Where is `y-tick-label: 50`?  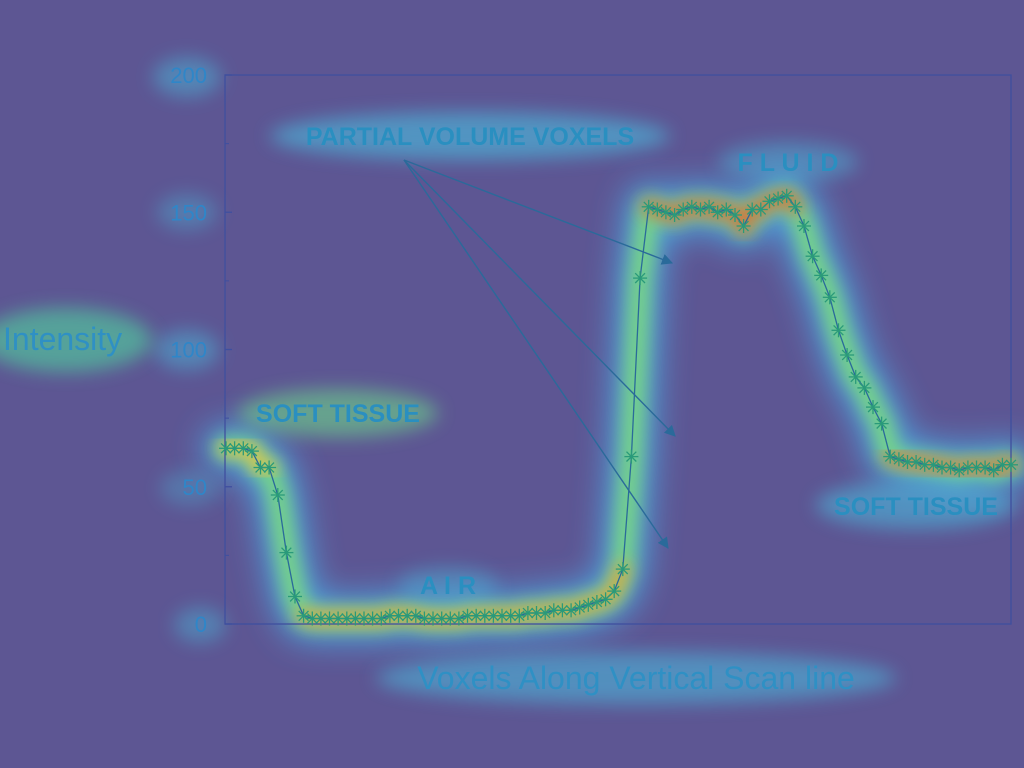
y-tick-label: 50 is located at coordinates (195, 487).